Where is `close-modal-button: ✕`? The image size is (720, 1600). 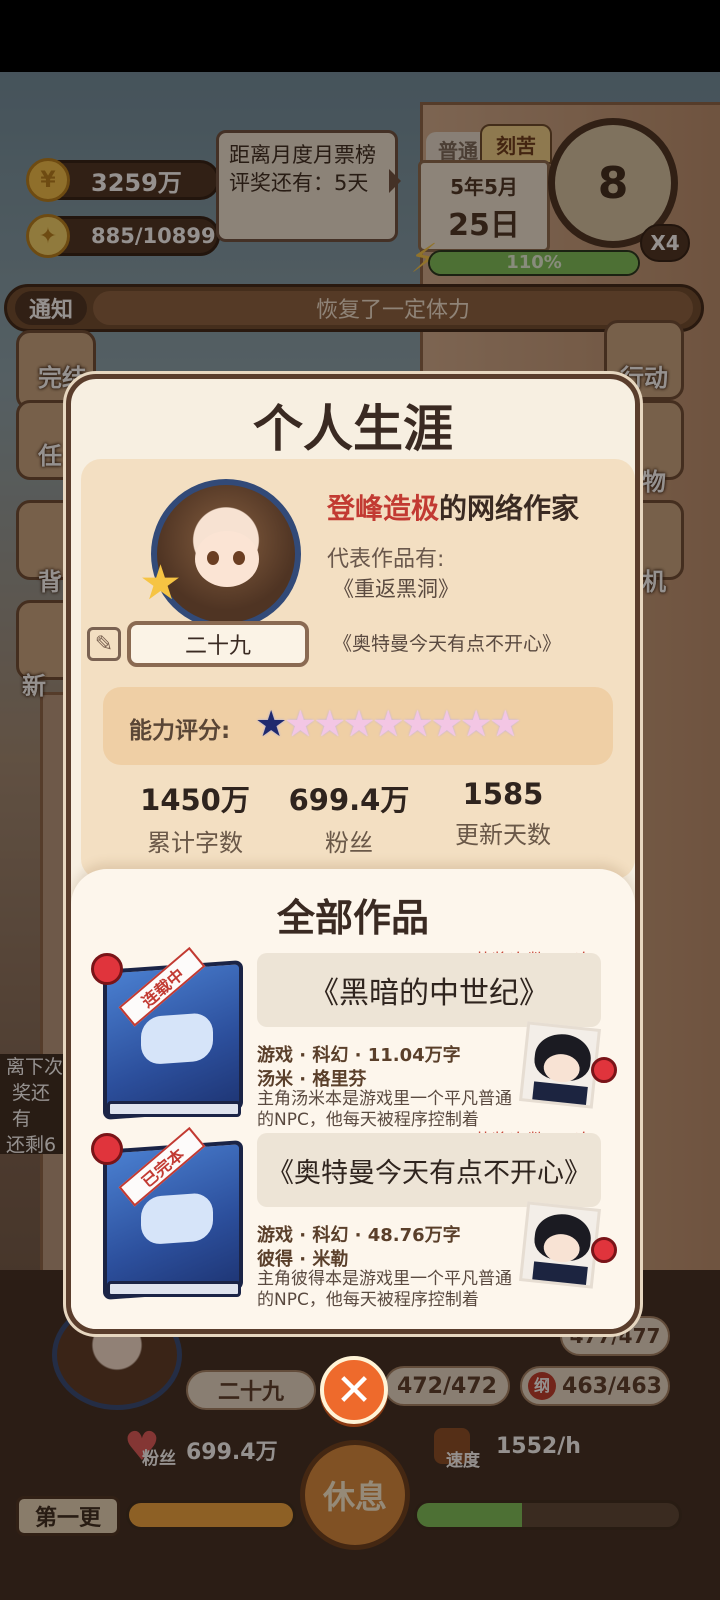
close-modal-button: ✕ is located at coordinates (354, 1390).